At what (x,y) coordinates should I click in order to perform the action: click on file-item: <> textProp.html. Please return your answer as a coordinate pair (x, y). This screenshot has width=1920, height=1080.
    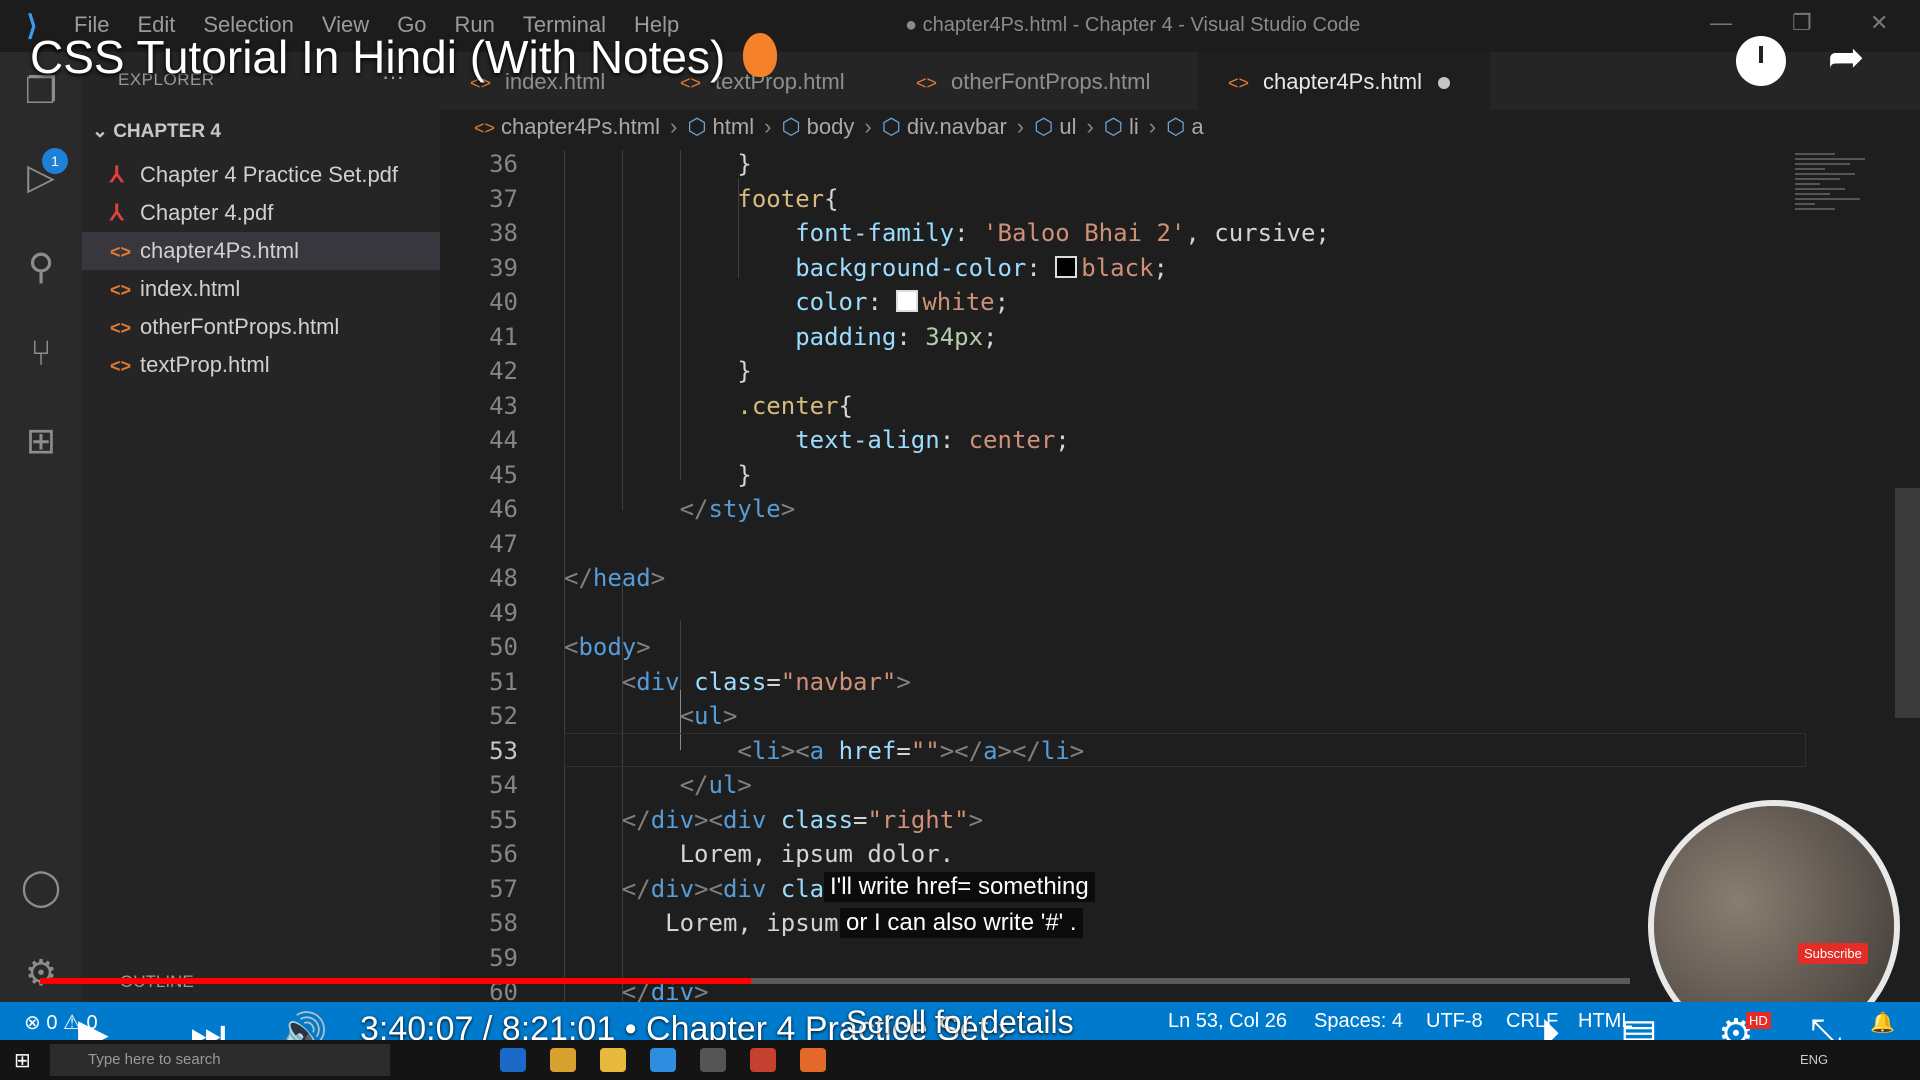
    Looking at the image, I should click on (261, 365).